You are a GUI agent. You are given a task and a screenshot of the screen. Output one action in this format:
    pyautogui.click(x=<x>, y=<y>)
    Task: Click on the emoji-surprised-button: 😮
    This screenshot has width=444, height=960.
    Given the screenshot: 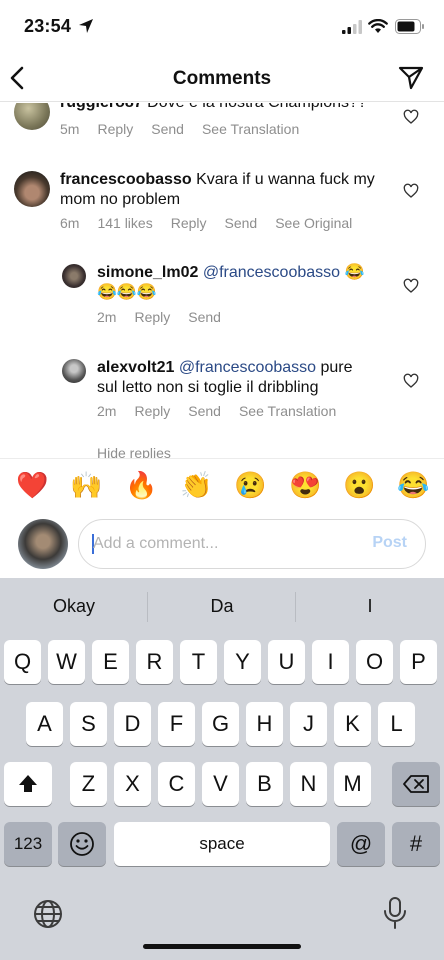 What is the action you would take?
    pyautogui.click(x=359, y=485)
    